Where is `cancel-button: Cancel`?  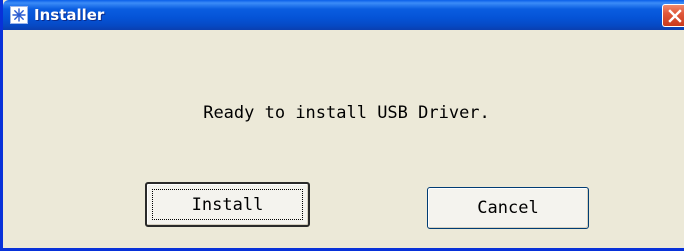 cancel-button: Cancel is located at coordinates (508, 208).